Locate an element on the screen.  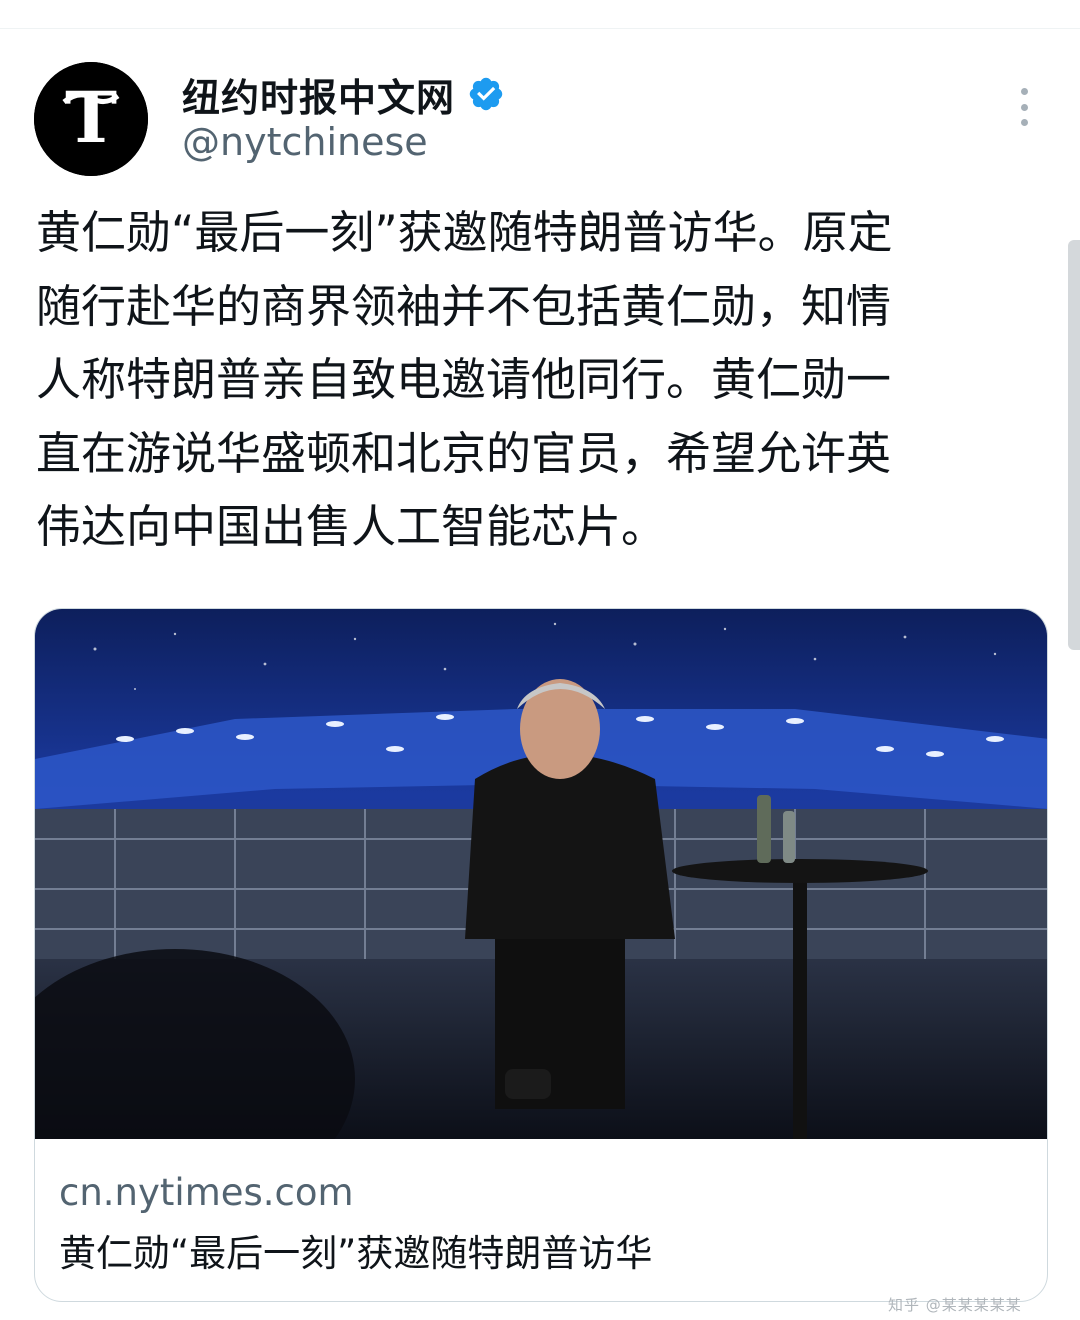
link-domain: cn.nytimes.com is located at coordinates (206, 1192).